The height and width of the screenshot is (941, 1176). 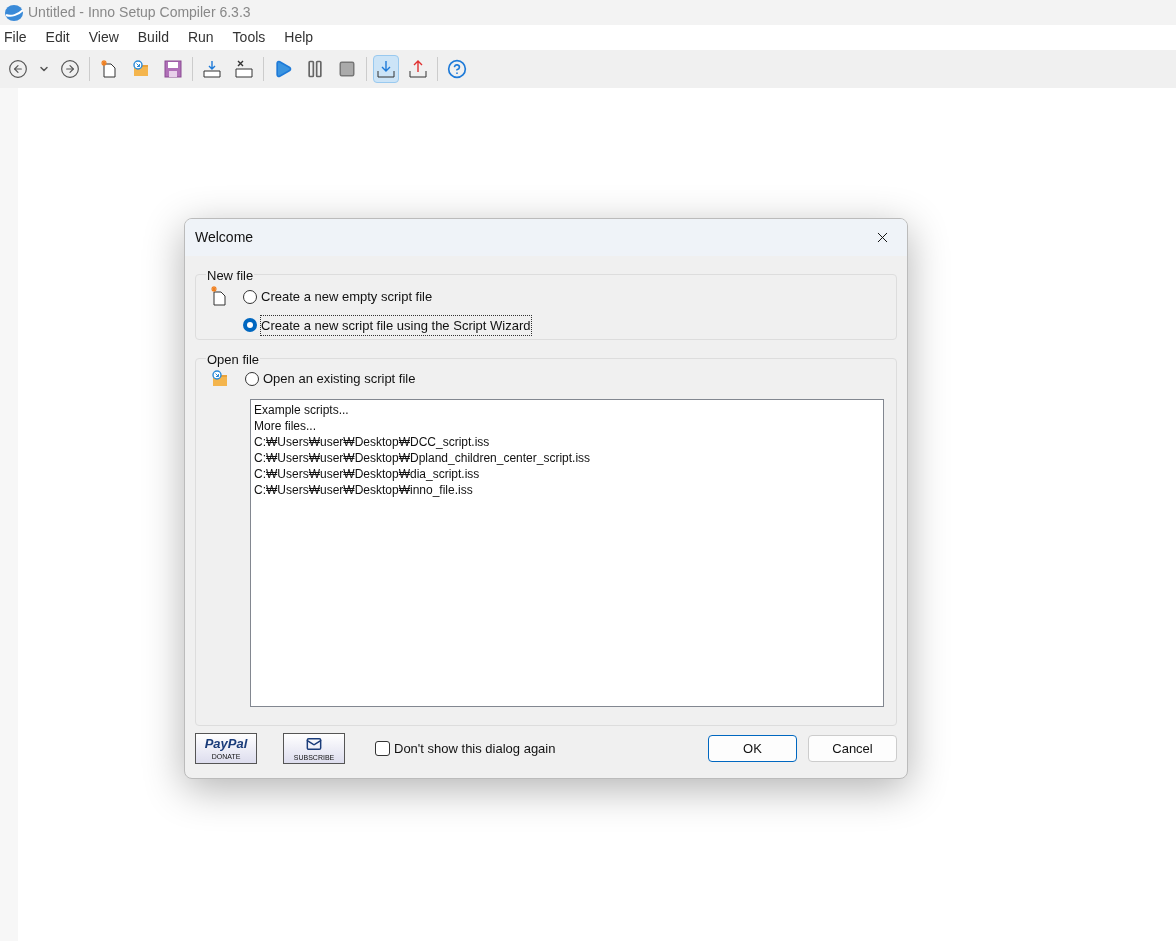 What do you see at coordinates (382, 748) in the screenshot?
I see `checkbox` at bounding box center [382, 748].